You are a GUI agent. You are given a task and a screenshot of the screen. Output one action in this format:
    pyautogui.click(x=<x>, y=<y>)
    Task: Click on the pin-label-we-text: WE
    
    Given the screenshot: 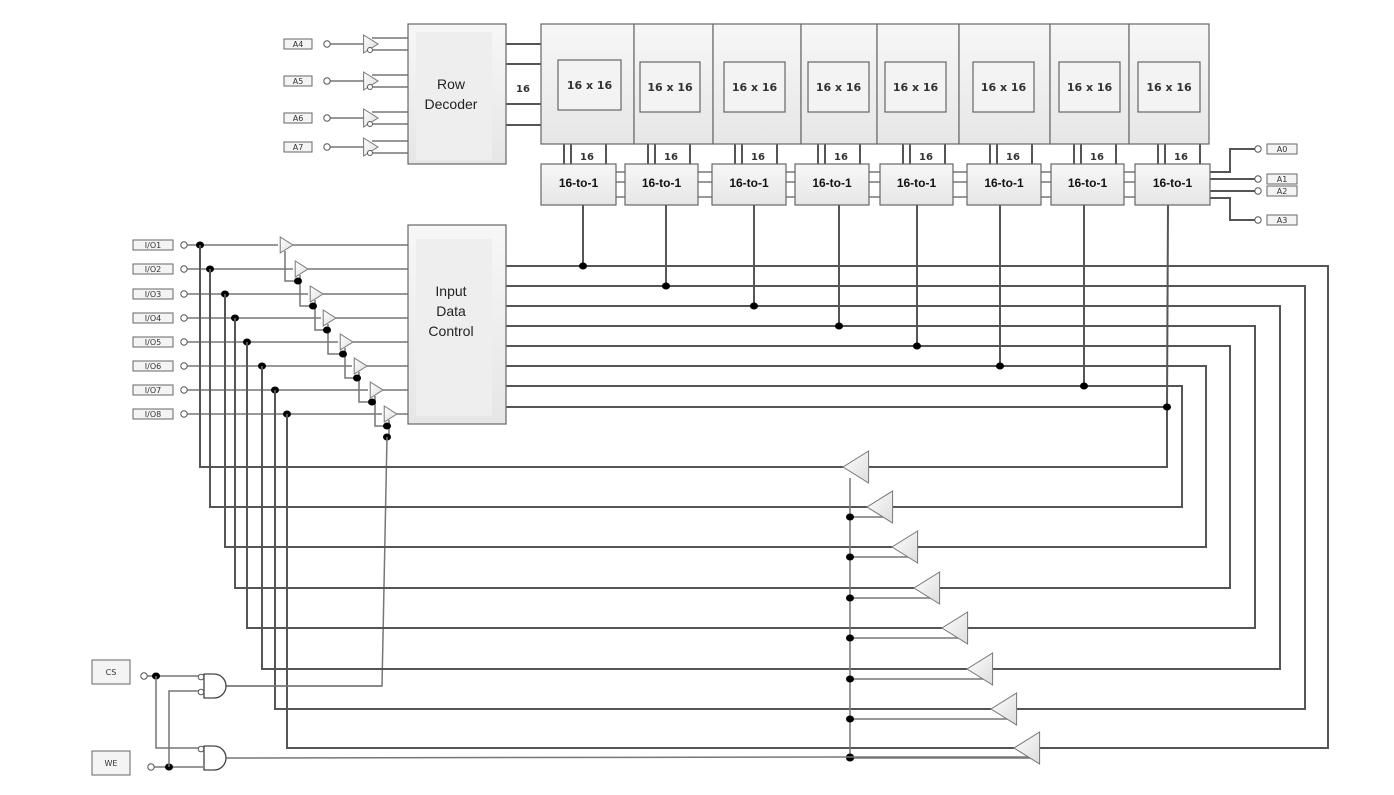 What is the action you would take?
    pyautogui.click(x=111, y=763)
    